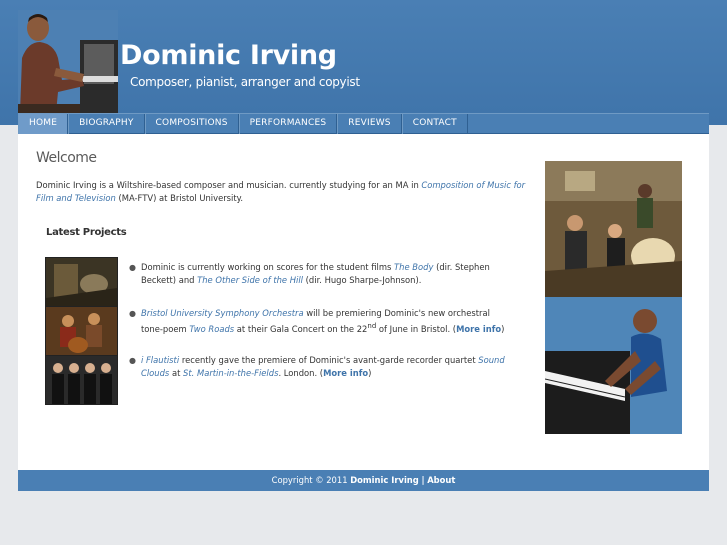  What do you see at coordinates (86, 232) in the screenshot?
I see `latest-projects-heading: Latest Projects` at bounding box center [86, 232].